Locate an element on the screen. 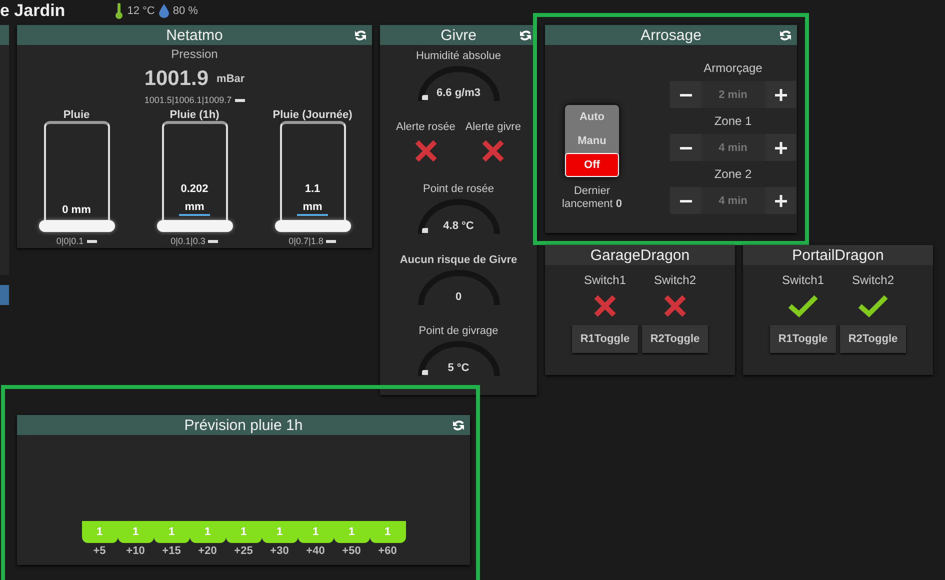 The image size is (945, 580). widget-title: PortailDragon is located at coordinates (838, 255).